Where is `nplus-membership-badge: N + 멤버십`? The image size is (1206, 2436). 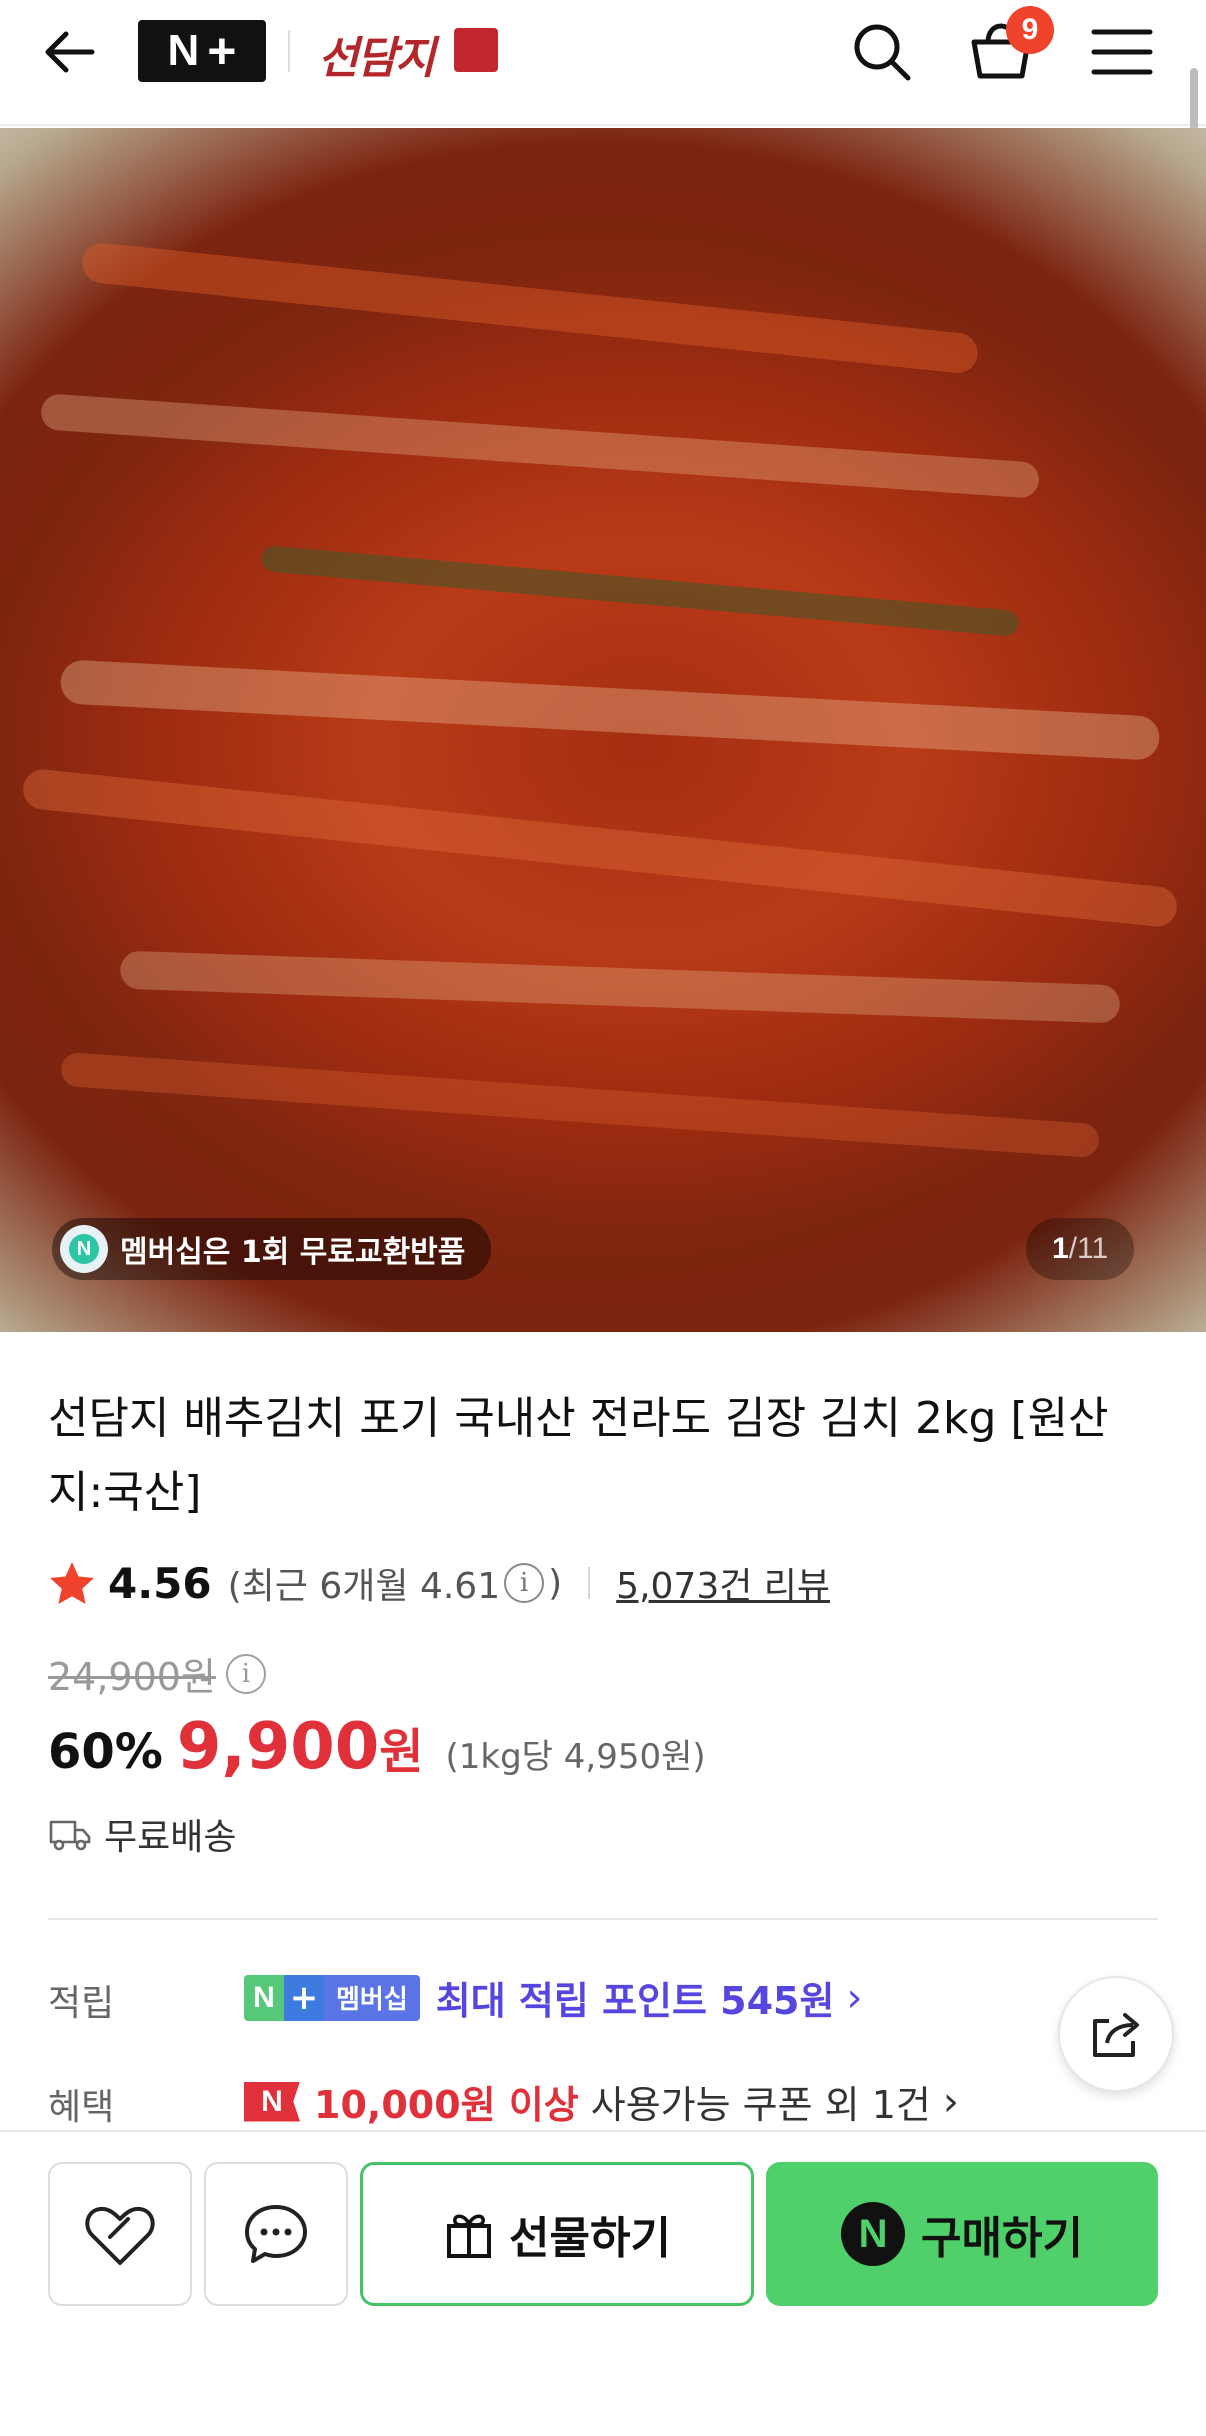 nplus-membership-badge: N + 멤버십 is located at coordinates (332, 1997).